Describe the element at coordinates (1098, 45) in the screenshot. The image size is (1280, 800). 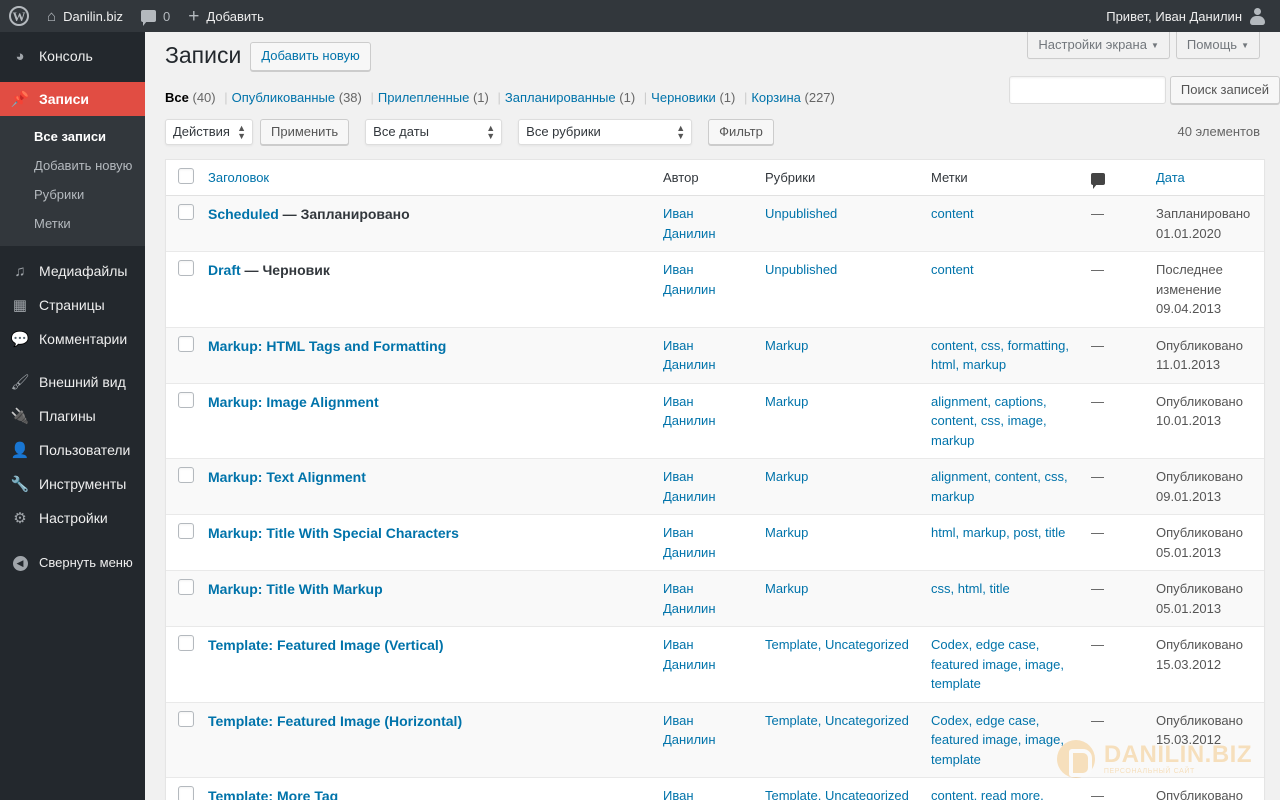
I see `screen-options-button: Настройки экрана ▼` at that location.